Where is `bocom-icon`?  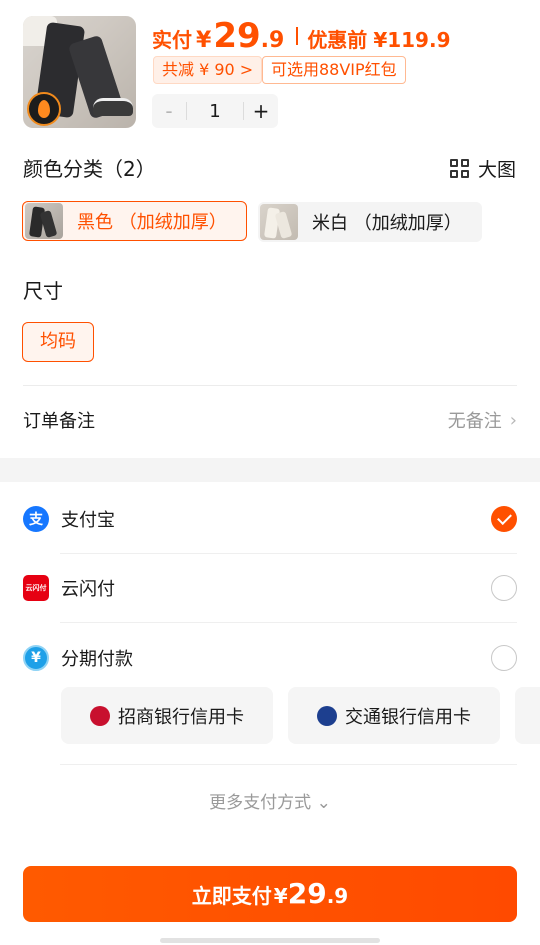
bocom-icon is located at coordinates (327, 715).